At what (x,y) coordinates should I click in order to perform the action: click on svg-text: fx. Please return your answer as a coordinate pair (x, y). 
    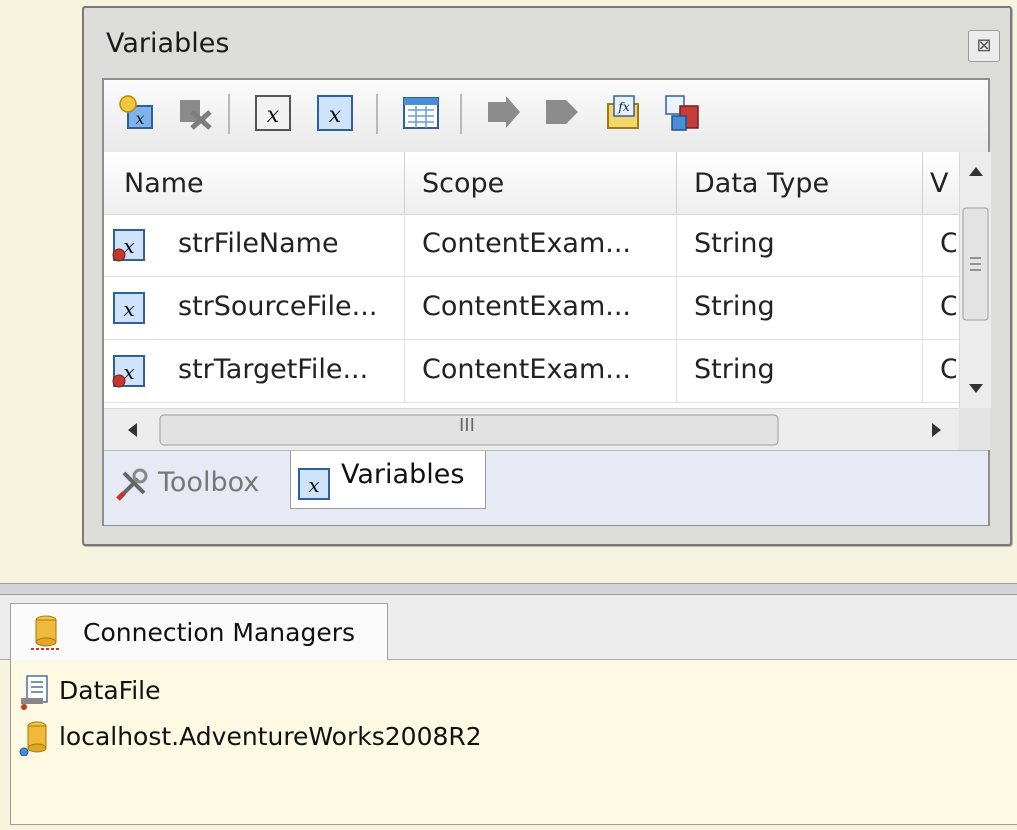
    Looking at the image, I should click on (623, 107).